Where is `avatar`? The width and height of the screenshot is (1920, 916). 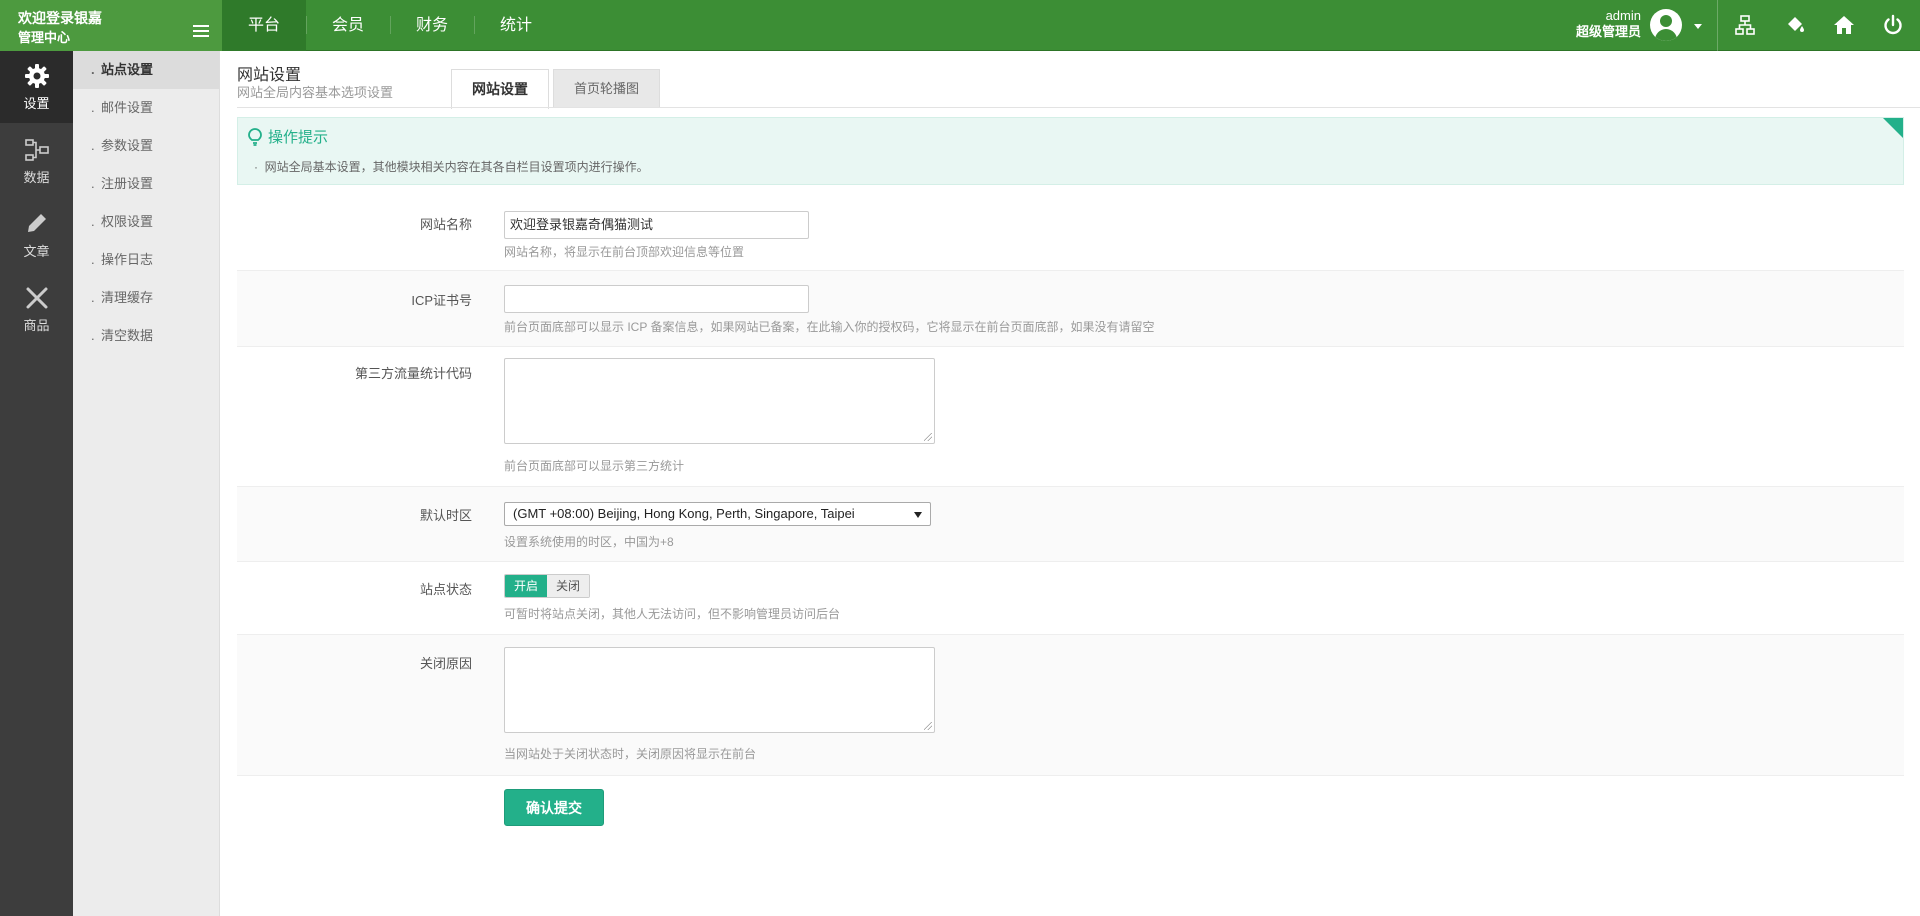 avatar is located at coordinates (1666, 25).